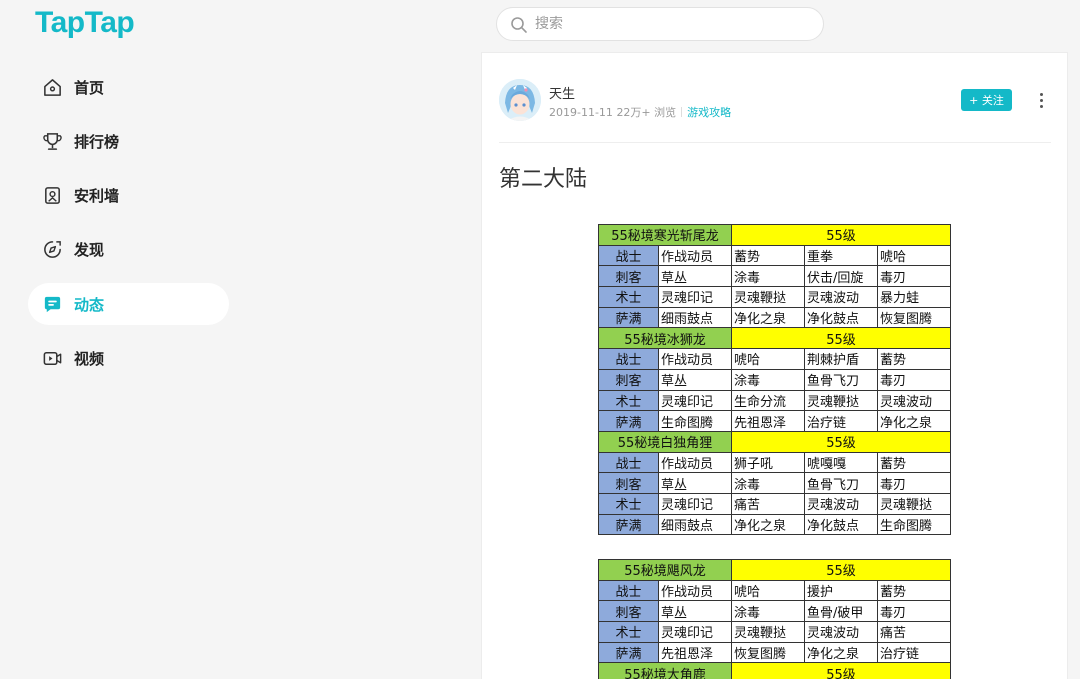  Describe the element at coordinates (774, 611) in the screenshot. I see `table-row: 刺客 草丛 涂毒 鱼骨/破甲 毒刃` at that location.